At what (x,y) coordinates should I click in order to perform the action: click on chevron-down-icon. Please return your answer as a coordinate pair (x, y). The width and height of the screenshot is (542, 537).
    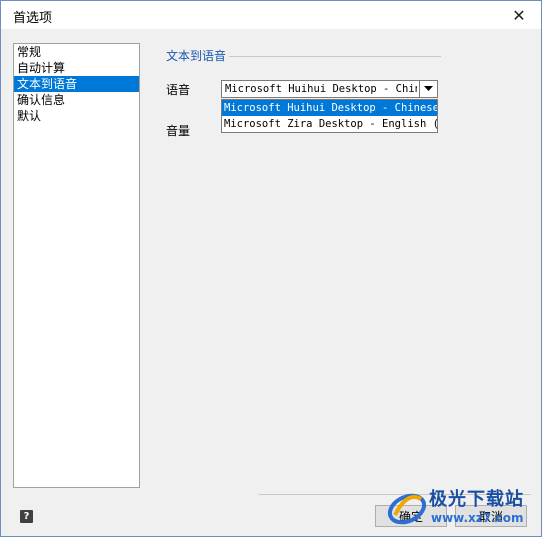
    Looking at the image, I should click on (428, 88).